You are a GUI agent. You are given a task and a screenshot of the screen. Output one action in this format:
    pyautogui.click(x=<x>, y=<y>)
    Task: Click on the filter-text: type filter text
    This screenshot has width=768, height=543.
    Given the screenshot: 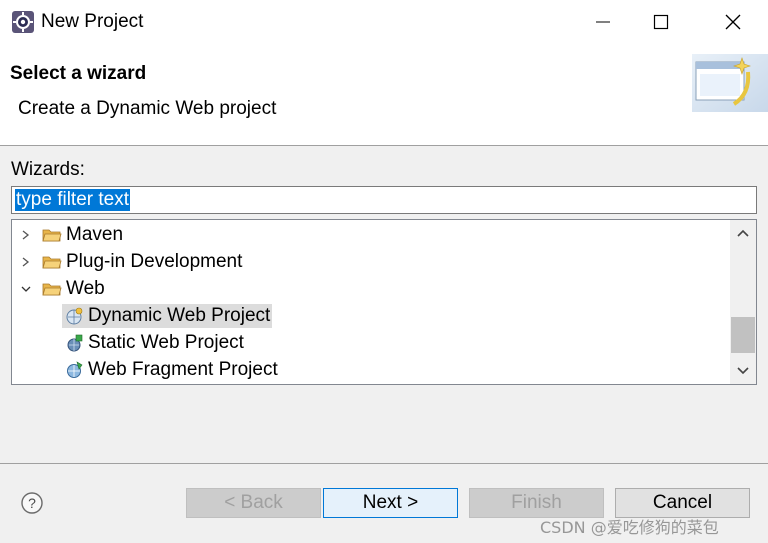 What is the action you would take?
    pyautogui.click(x=72, y=200)
    